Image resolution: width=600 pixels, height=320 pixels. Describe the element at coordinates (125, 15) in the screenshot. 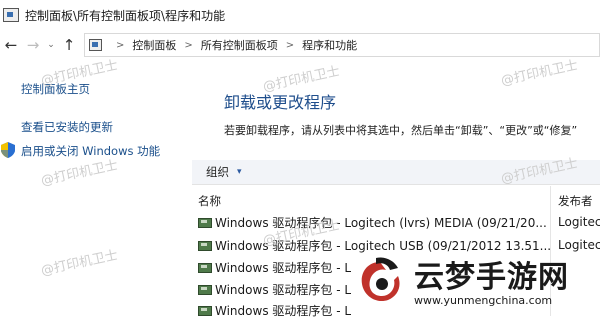

I see `window-title: 控制面板\所有控制面板项\程序和功能` at that location.